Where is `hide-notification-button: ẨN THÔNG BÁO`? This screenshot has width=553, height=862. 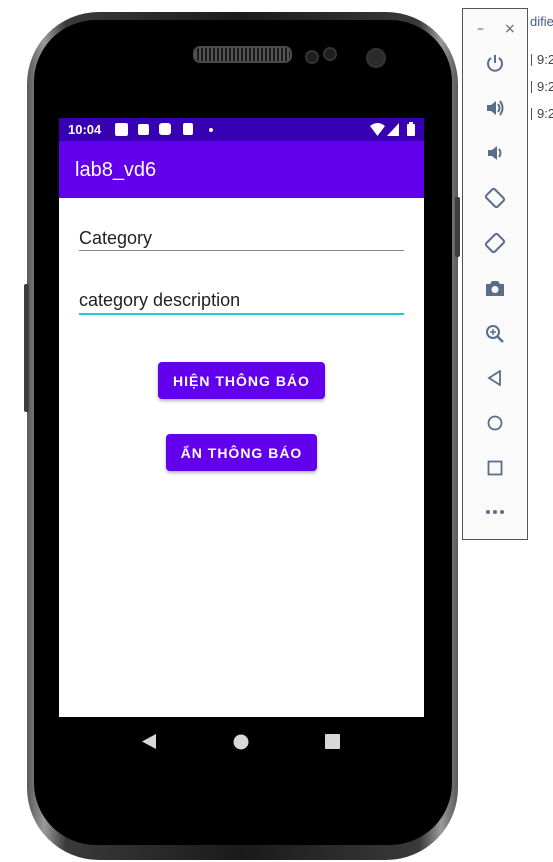
hide-notification-button: ẨN THÔNG BÁO is located at coordinates (241, 452).